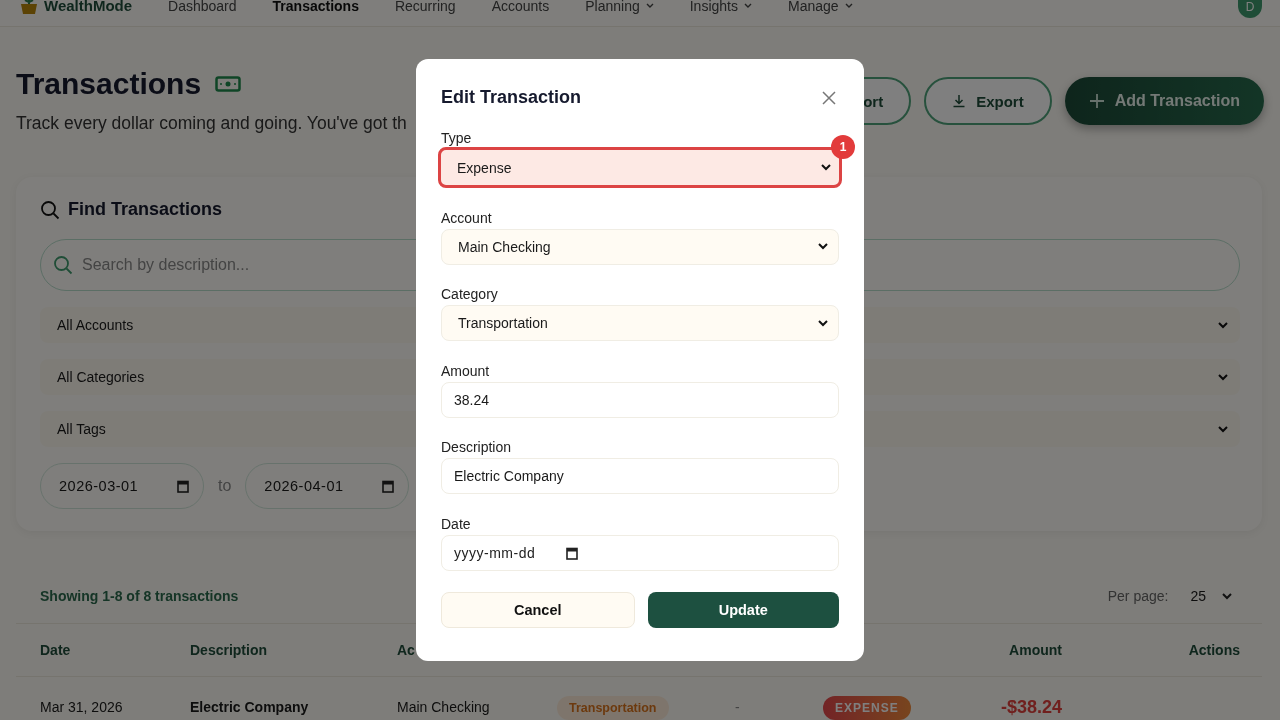 The height and width of the screenshot is (720, 1280). I want to click on field-label: Date, so click(456, 523).